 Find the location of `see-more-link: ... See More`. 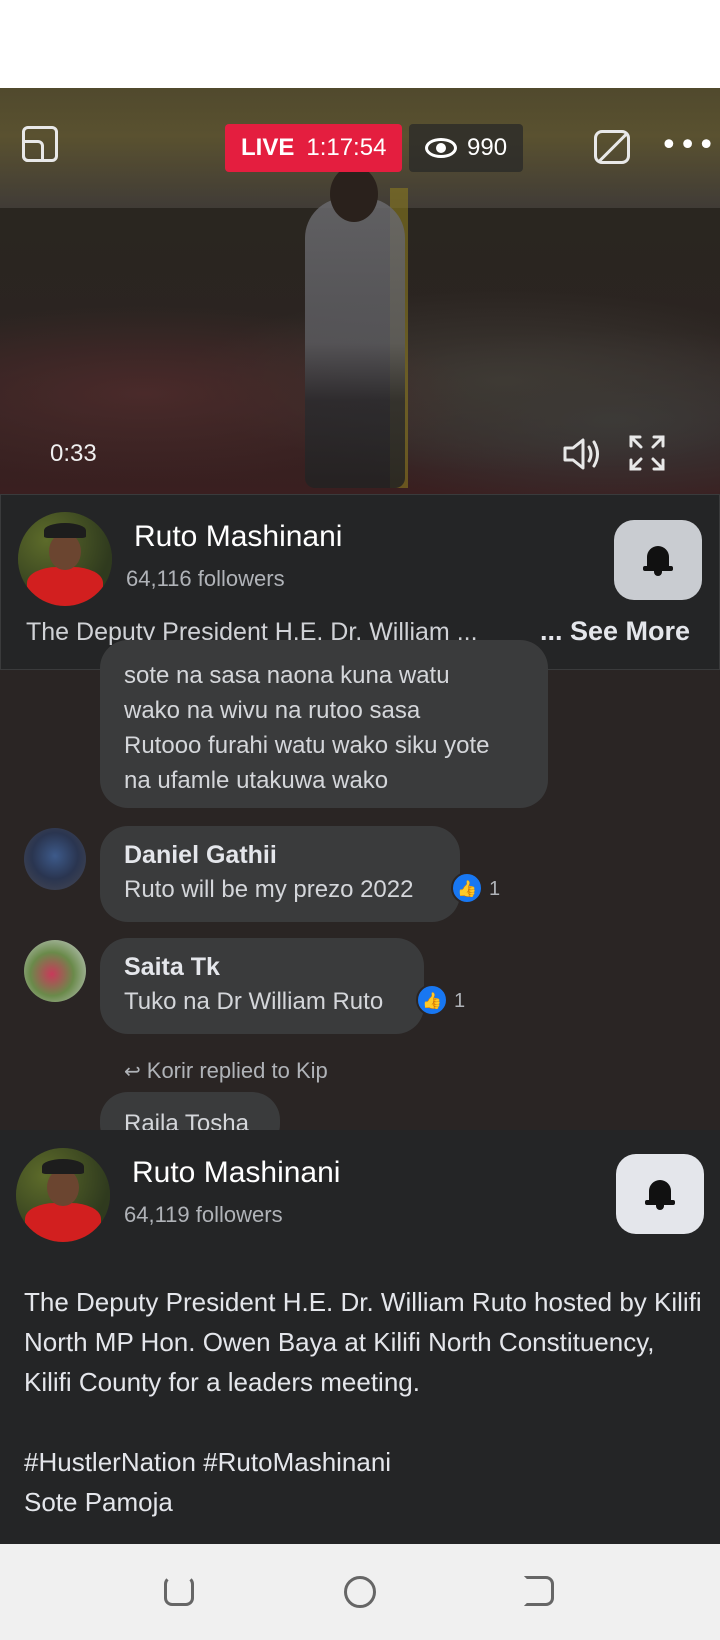

see-more-link: ... See More is located at coordinates (615, 631).